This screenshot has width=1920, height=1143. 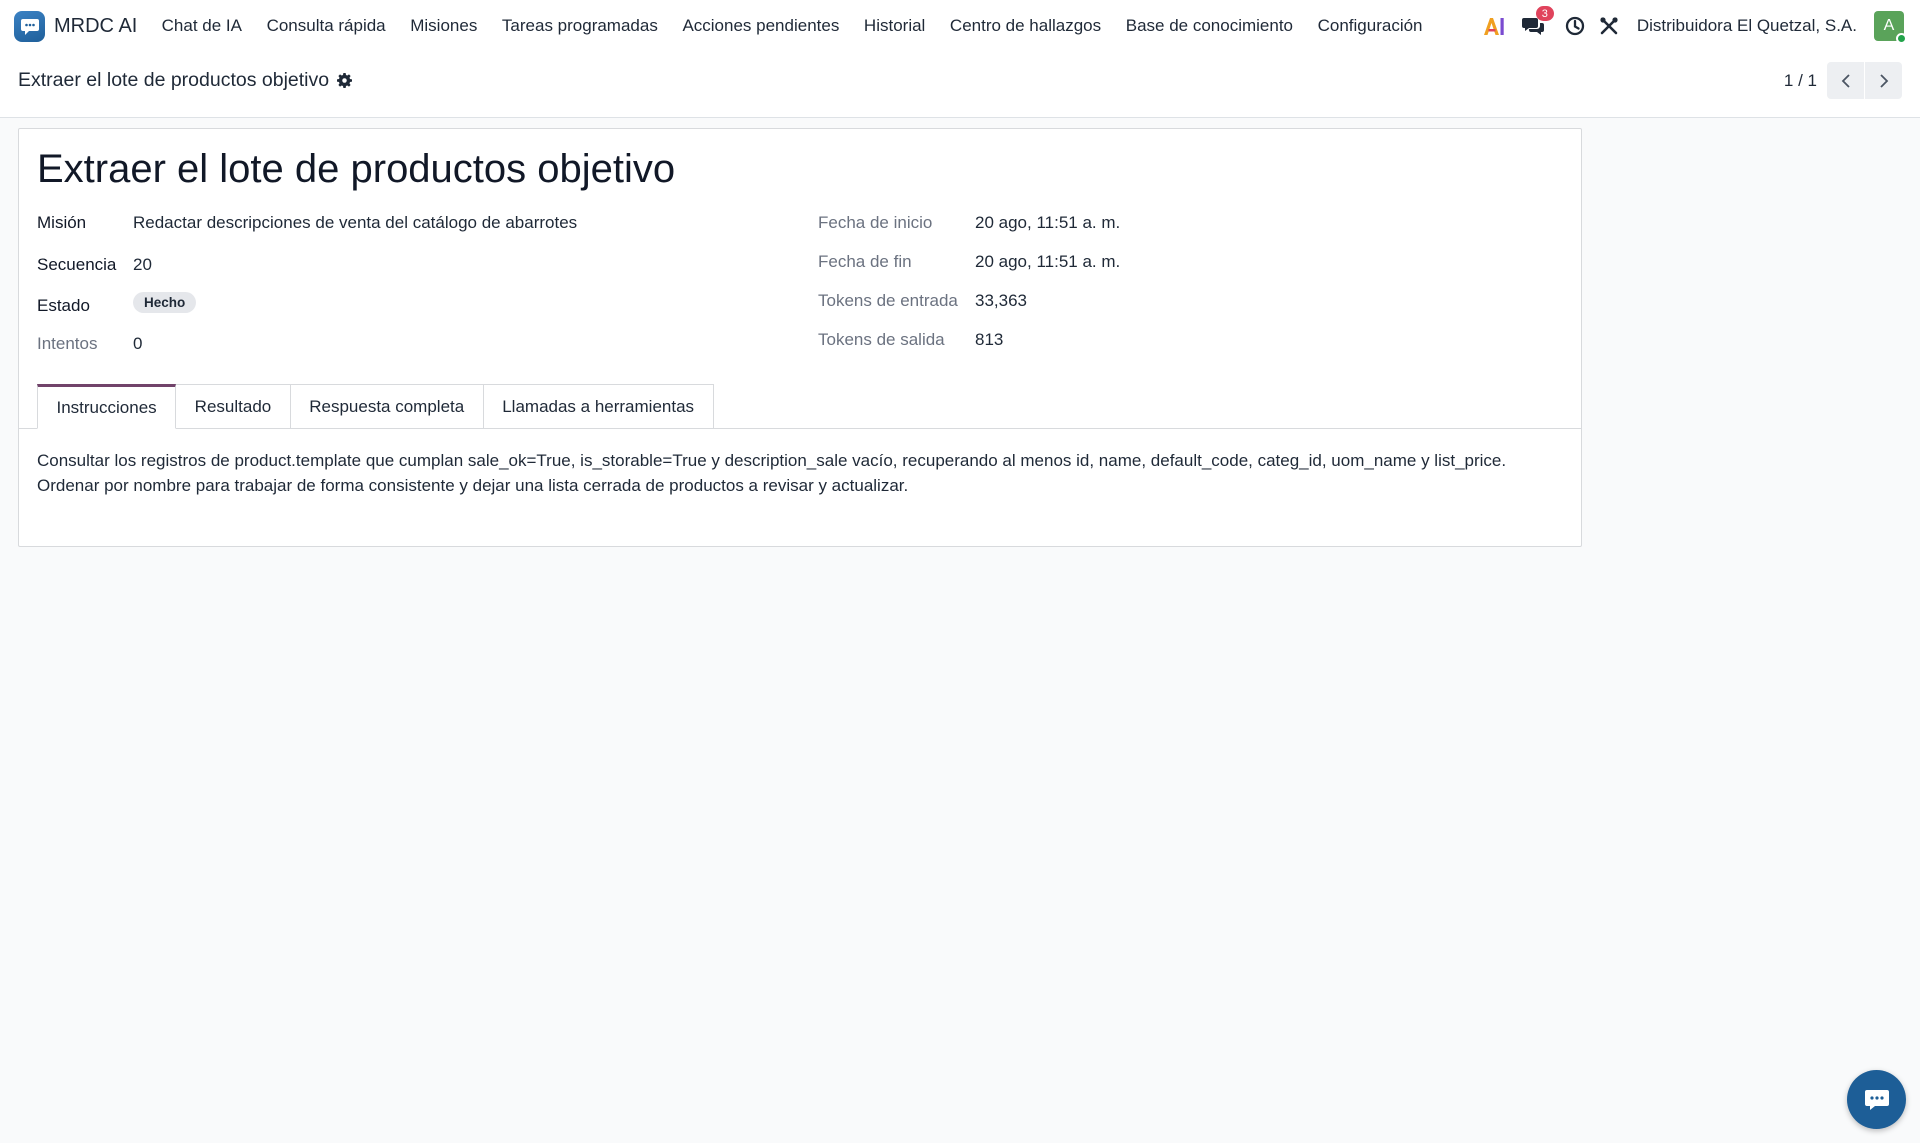 What do you see at coordinates (417, 265) in the screenshot?
I see `field-secuencia: Secuencia 20` at bounding box center [417, 265].